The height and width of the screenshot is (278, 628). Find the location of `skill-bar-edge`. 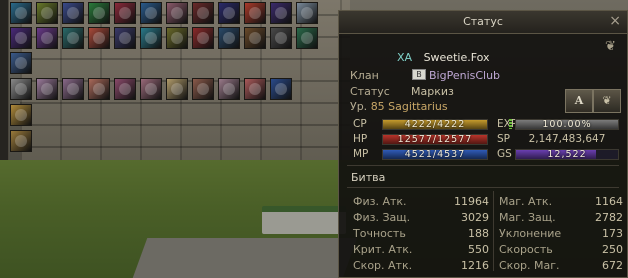

skill-bar-edge is located at coordinates (4, 80).